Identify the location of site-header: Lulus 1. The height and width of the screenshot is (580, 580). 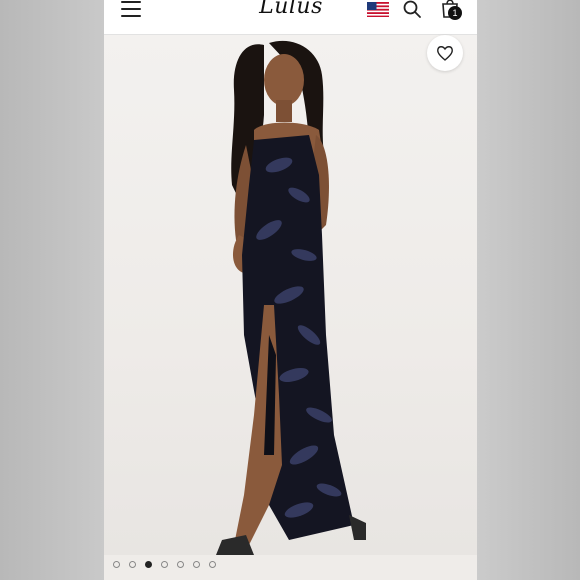
(290, 17).